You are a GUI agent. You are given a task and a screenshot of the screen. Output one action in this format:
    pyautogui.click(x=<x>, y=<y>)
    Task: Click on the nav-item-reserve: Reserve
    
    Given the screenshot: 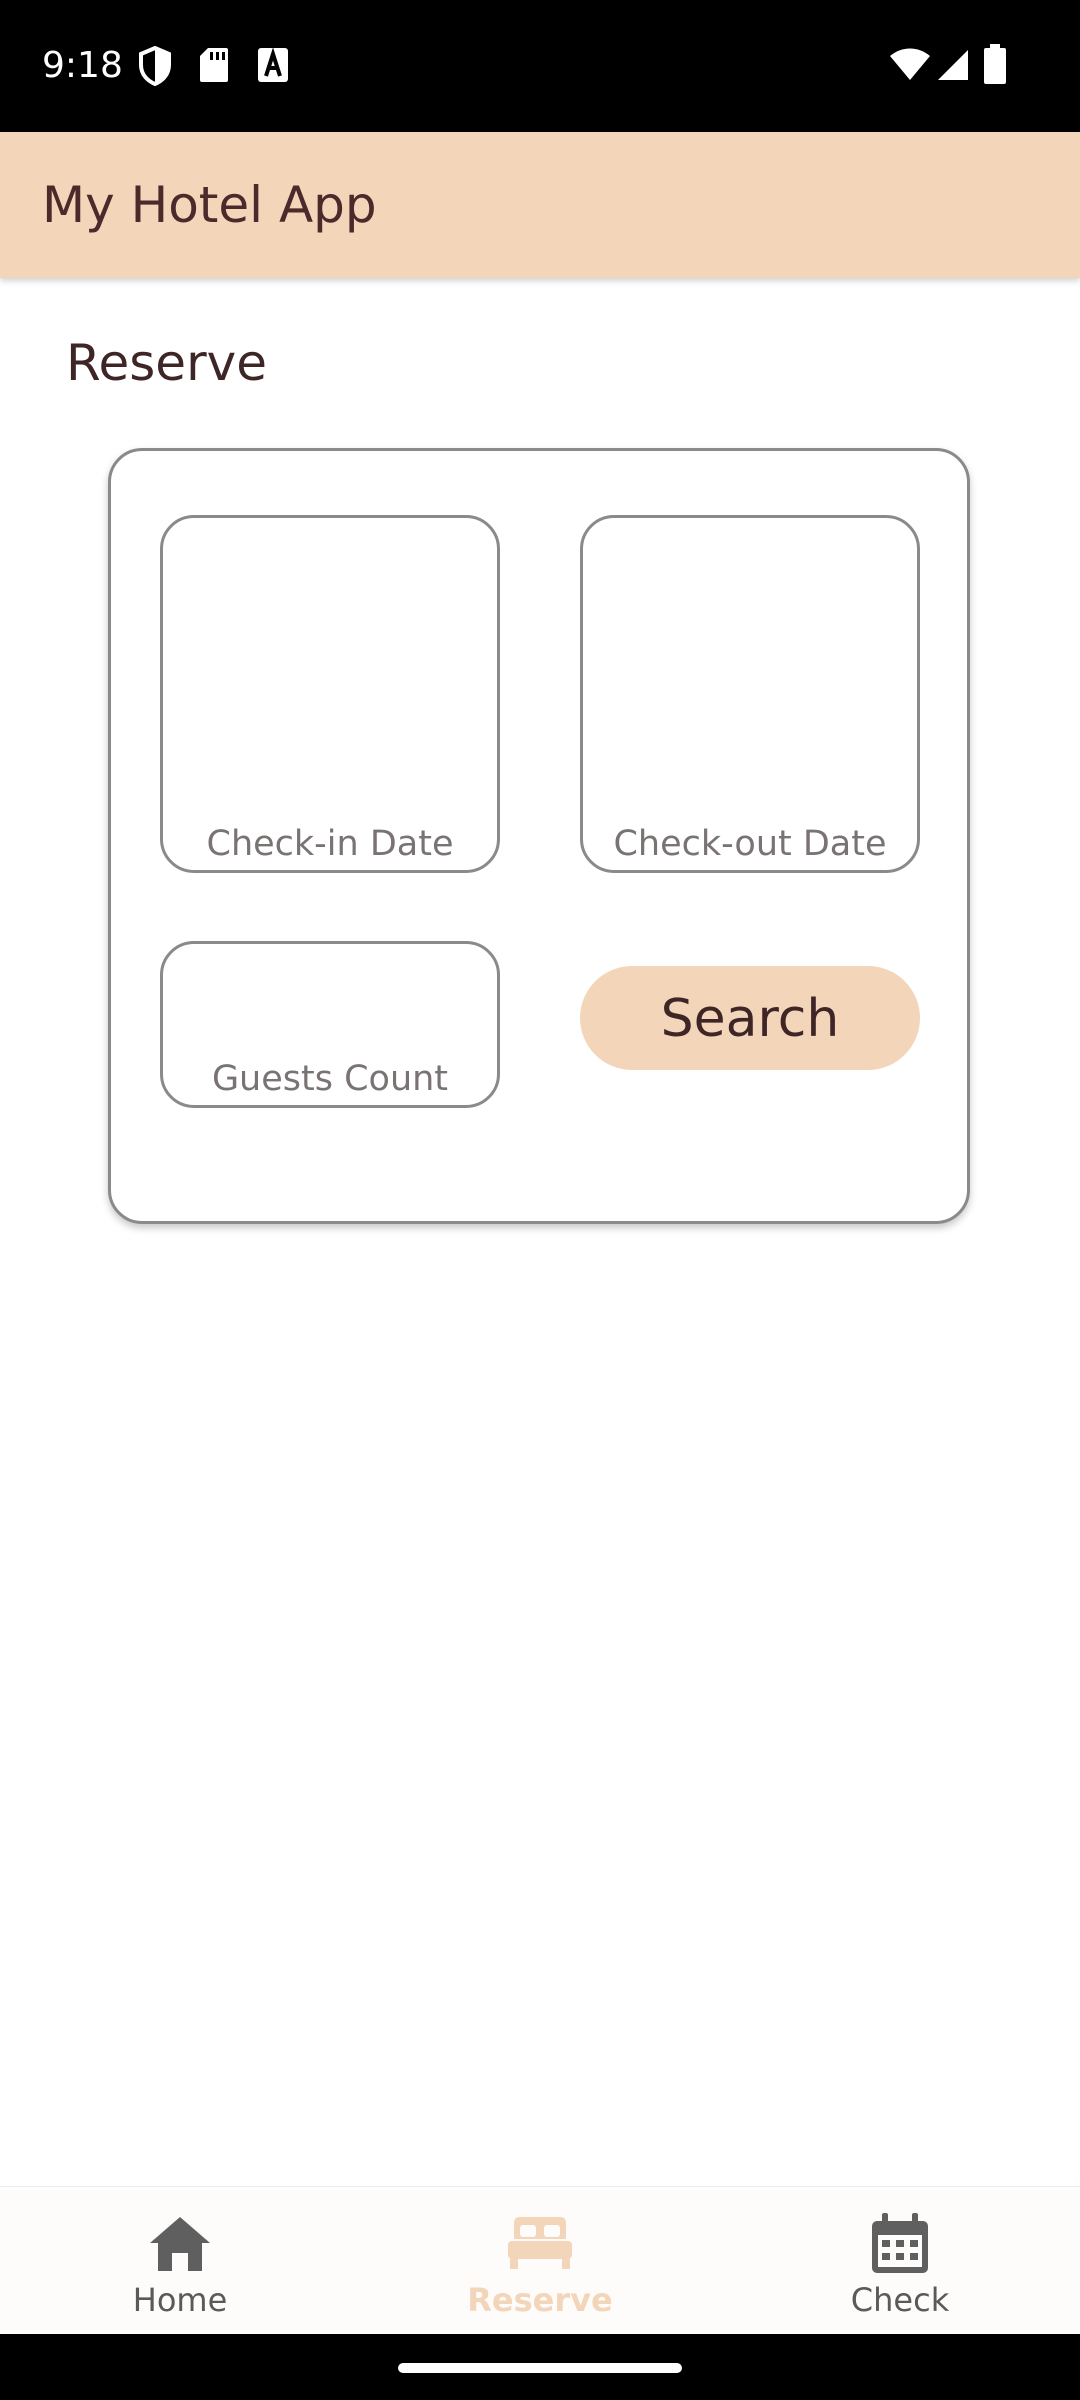 What is the action you would take?
    pyautogui.click(x=540, y=2261)
    